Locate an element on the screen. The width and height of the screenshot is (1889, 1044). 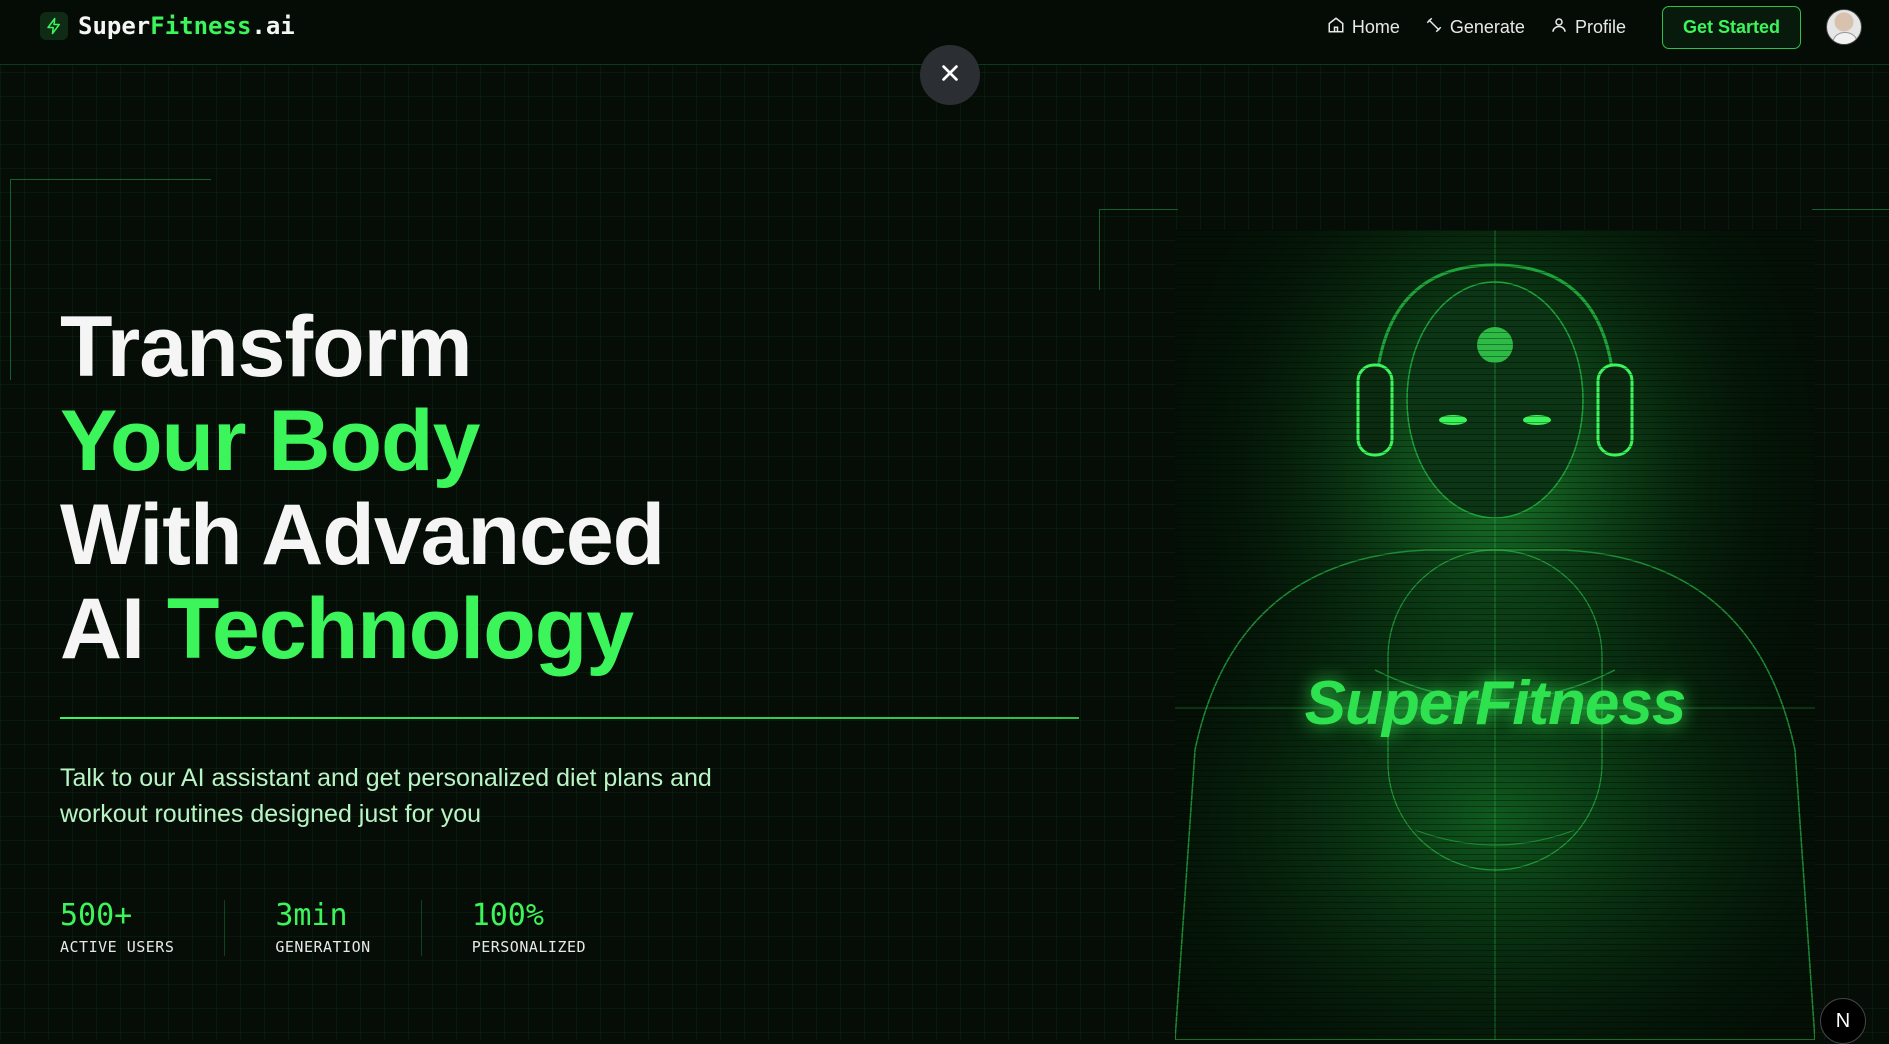
get-started-button: Get Started is located at coordinates (1731, 27).